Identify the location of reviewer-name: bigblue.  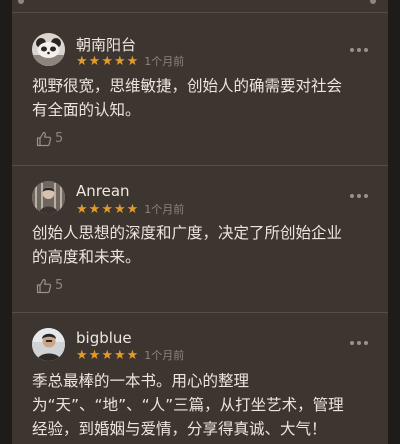
(104, 338).